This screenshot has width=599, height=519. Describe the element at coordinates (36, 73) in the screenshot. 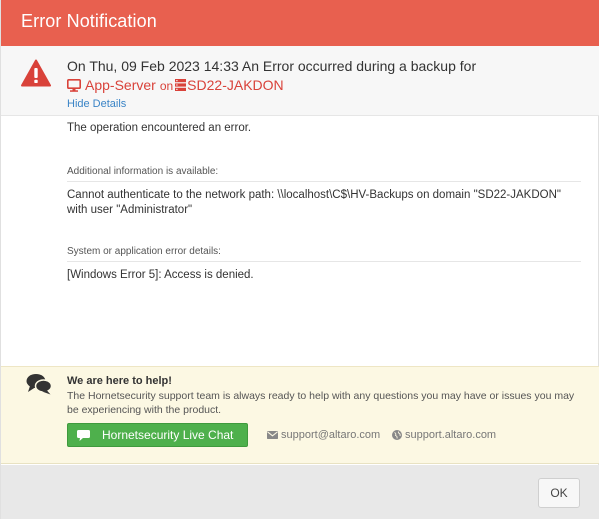

I see `warning-icon` at that location.